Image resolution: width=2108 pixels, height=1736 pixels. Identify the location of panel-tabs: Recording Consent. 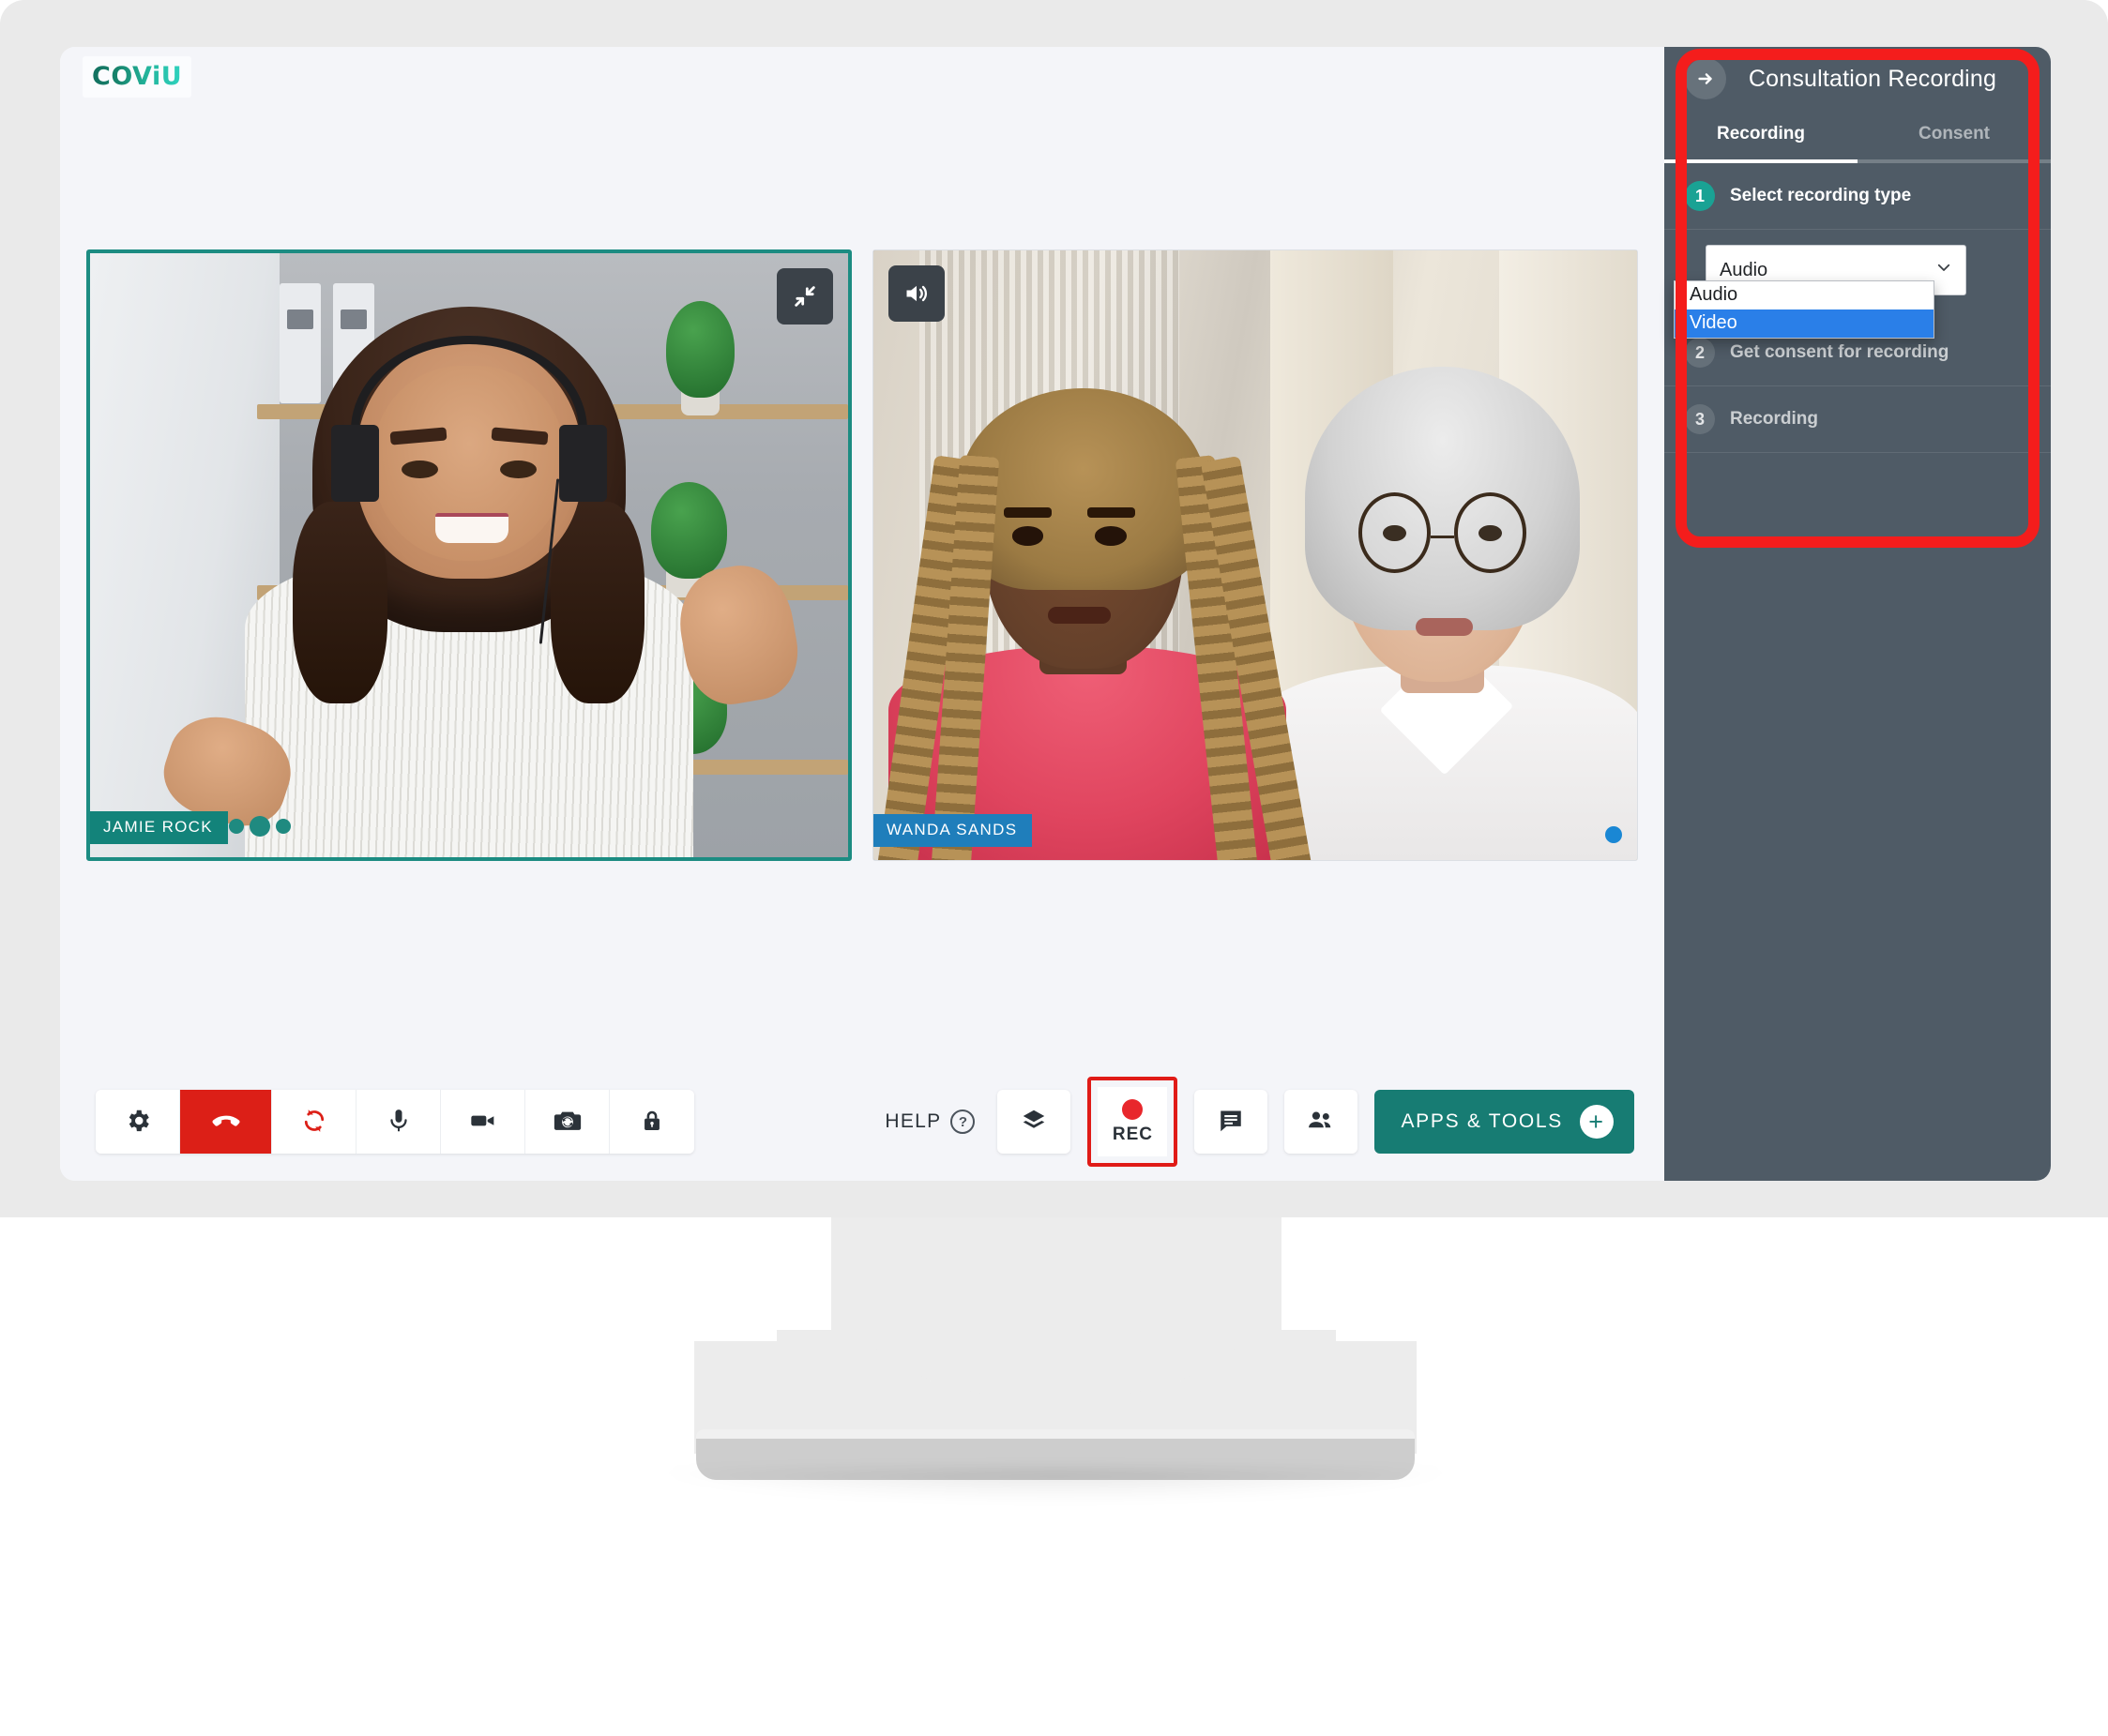
(1857, 137).